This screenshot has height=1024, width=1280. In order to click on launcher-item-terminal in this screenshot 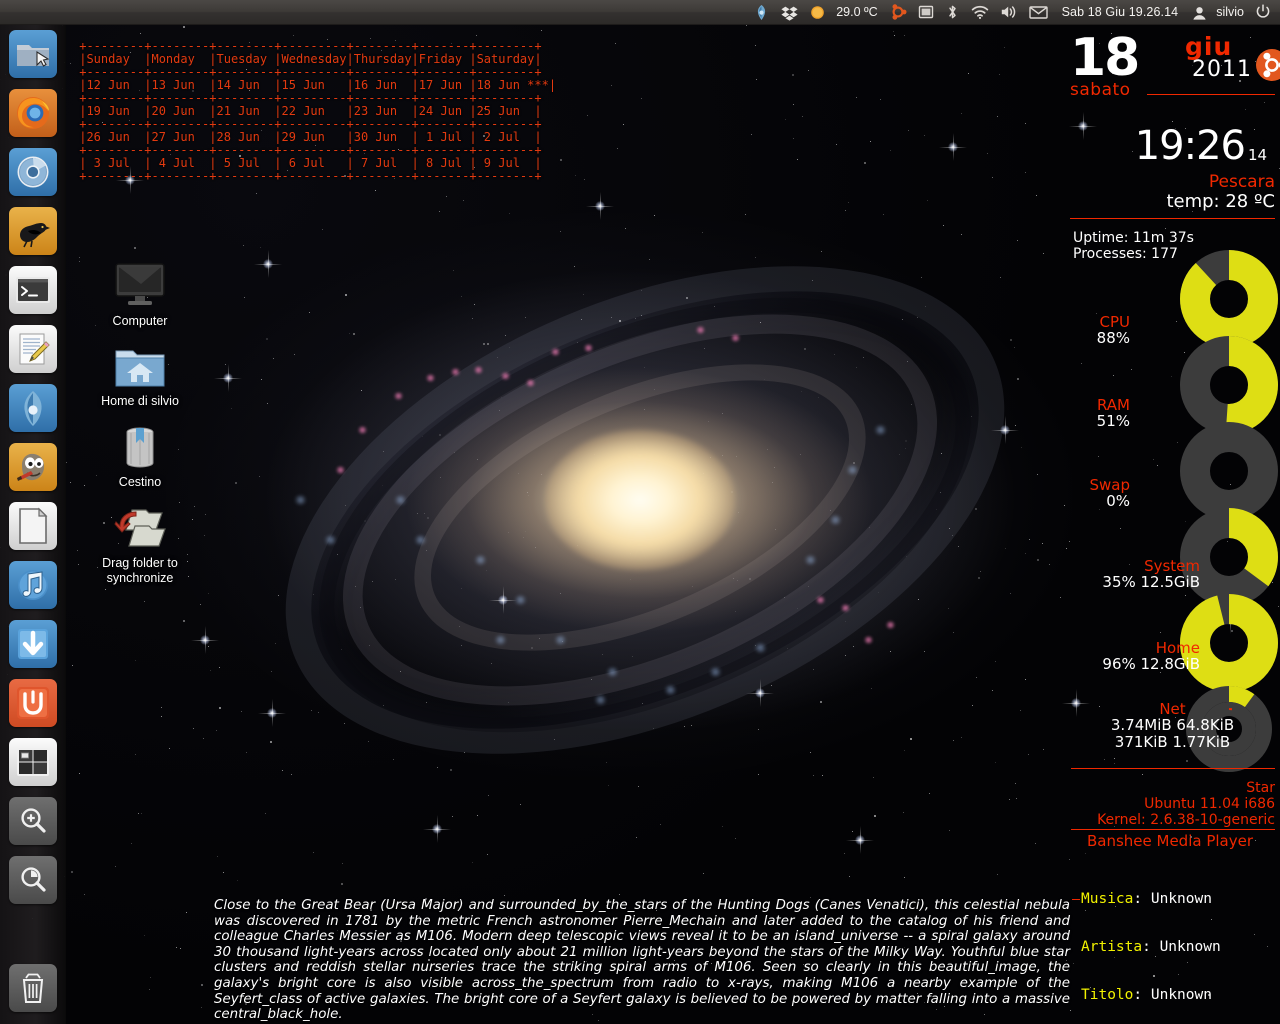, I will do `click(32, 290)`.